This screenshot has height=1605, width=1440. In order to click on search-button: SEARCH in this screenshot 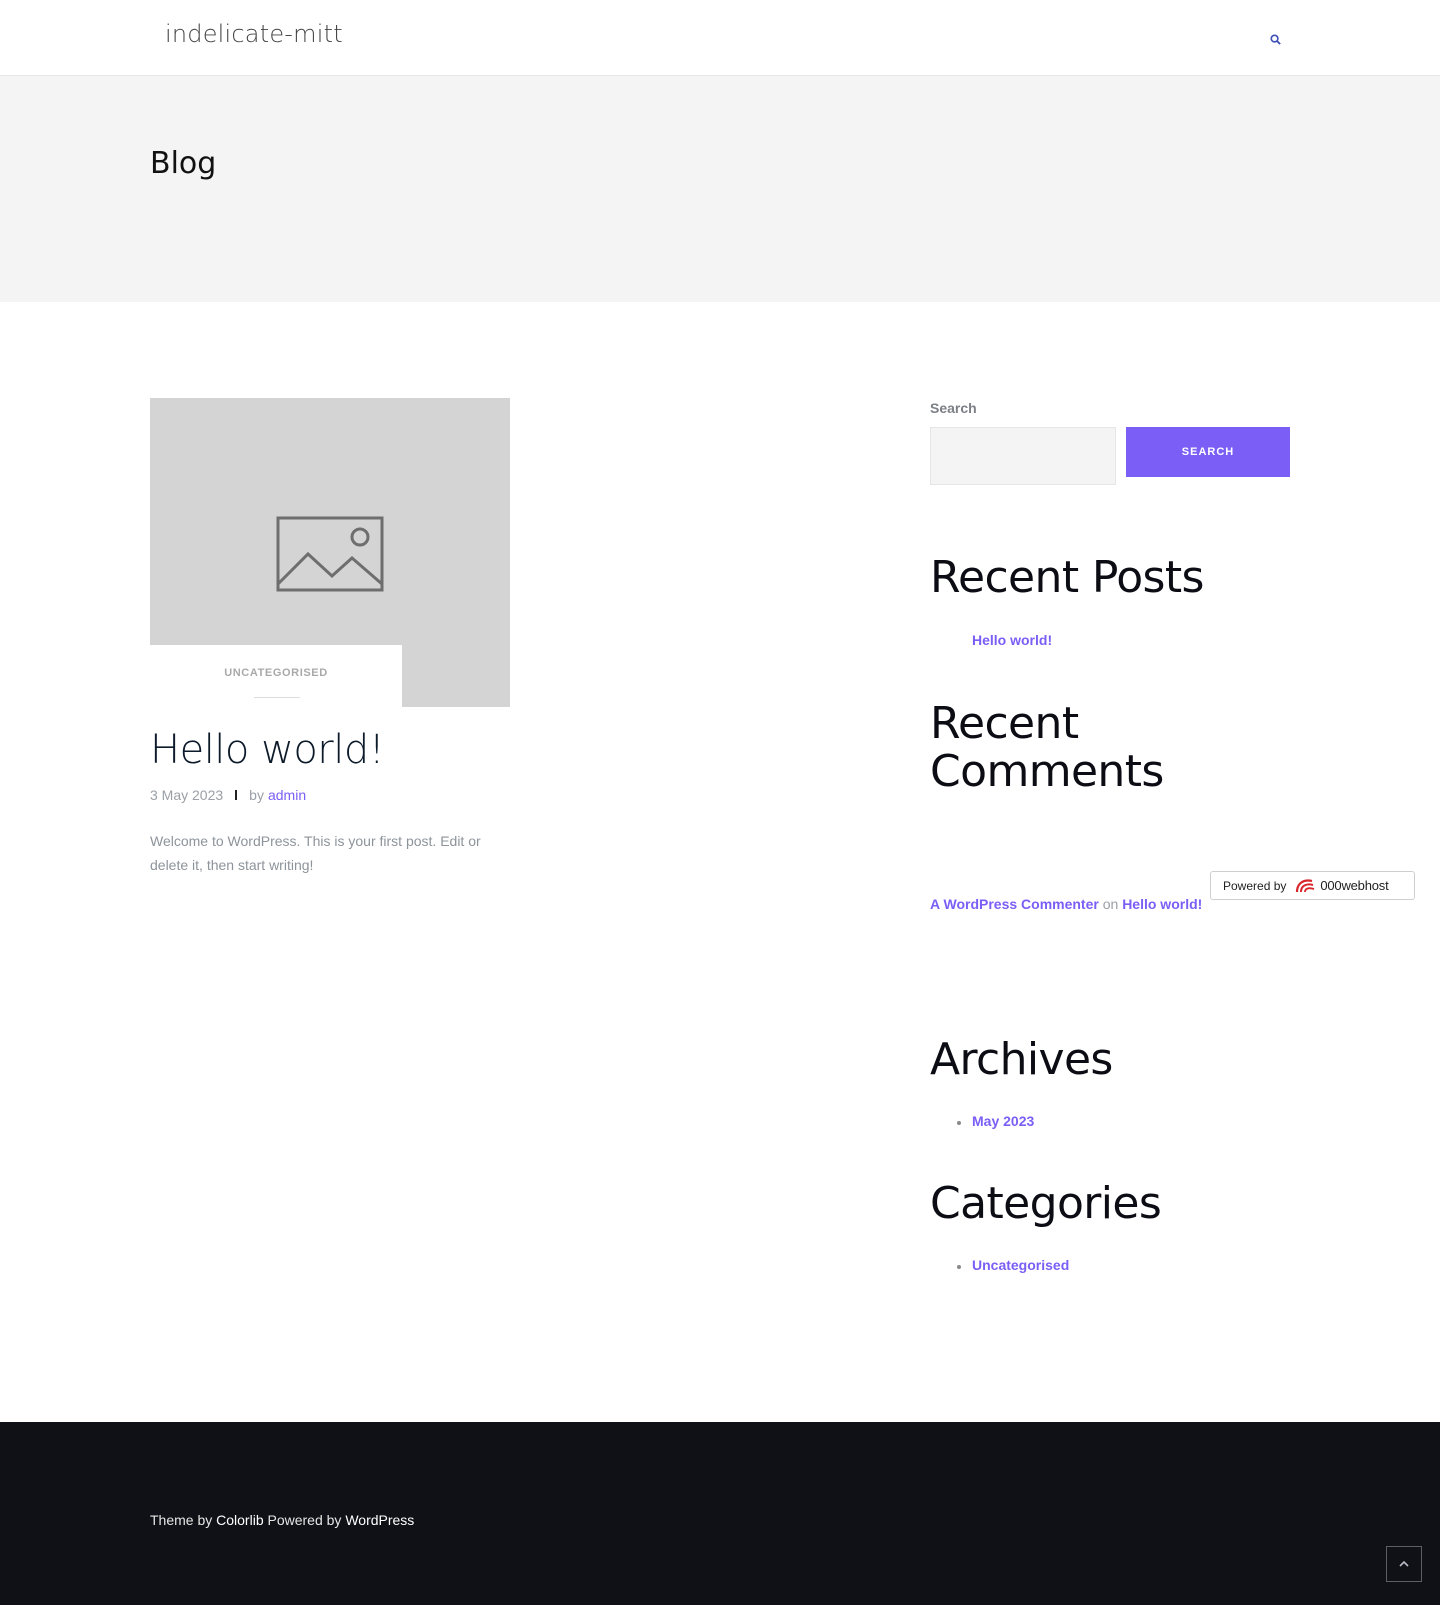, I will do `click(1208, 452)`.